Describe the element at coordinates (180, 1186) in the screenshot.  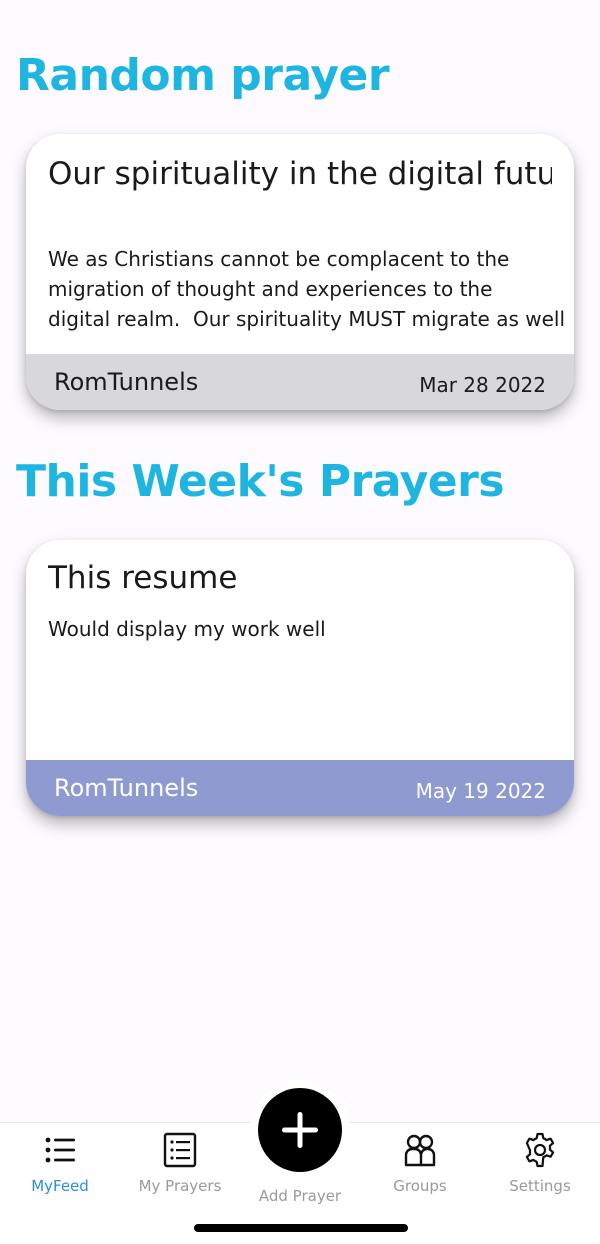
I see `tab-label: My Prayers` at that location.